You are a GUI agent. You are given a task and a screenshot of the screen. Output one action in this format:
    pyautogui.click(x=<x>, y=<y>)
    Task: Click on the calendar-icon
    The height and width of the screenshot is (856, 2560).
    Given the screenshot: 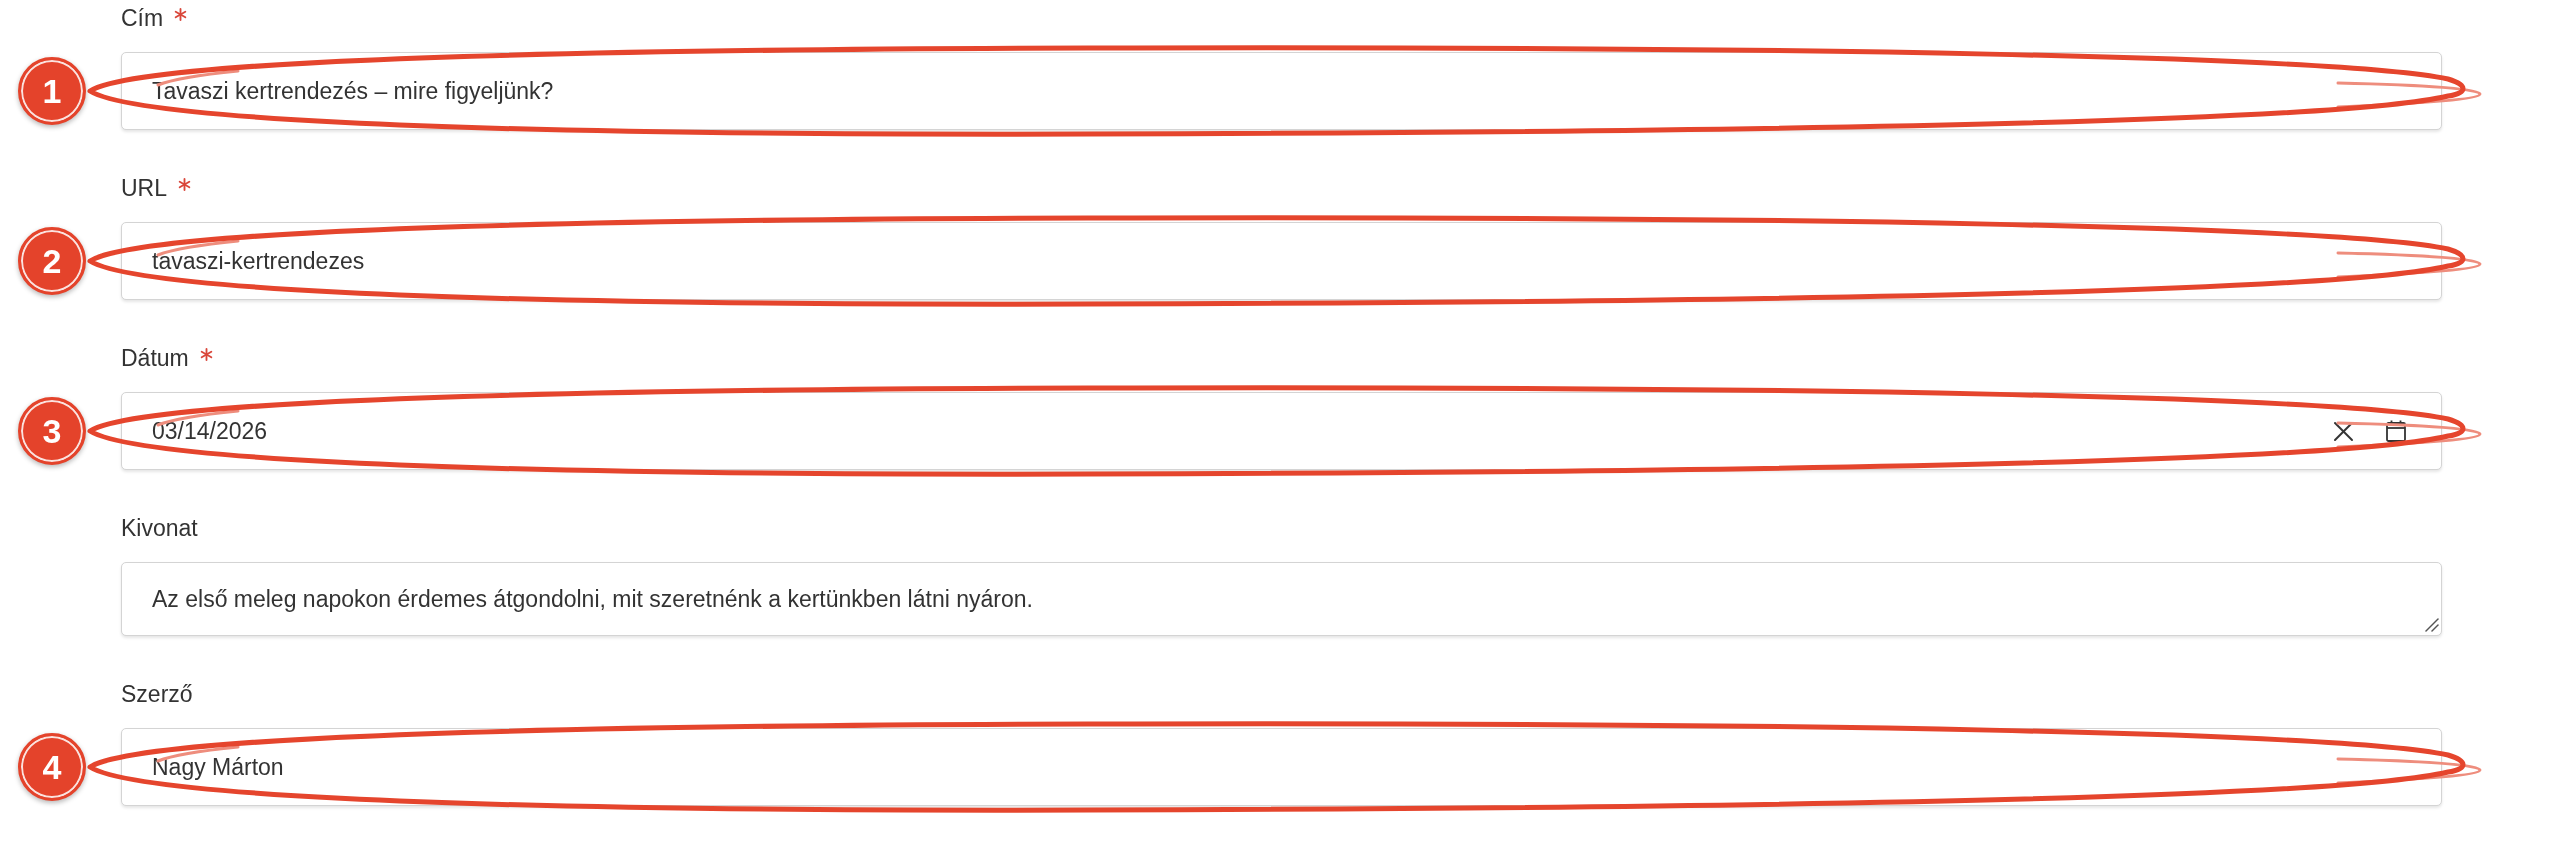 What is the action you would take?
    pyautogui.click(x=2396, y=431)
    